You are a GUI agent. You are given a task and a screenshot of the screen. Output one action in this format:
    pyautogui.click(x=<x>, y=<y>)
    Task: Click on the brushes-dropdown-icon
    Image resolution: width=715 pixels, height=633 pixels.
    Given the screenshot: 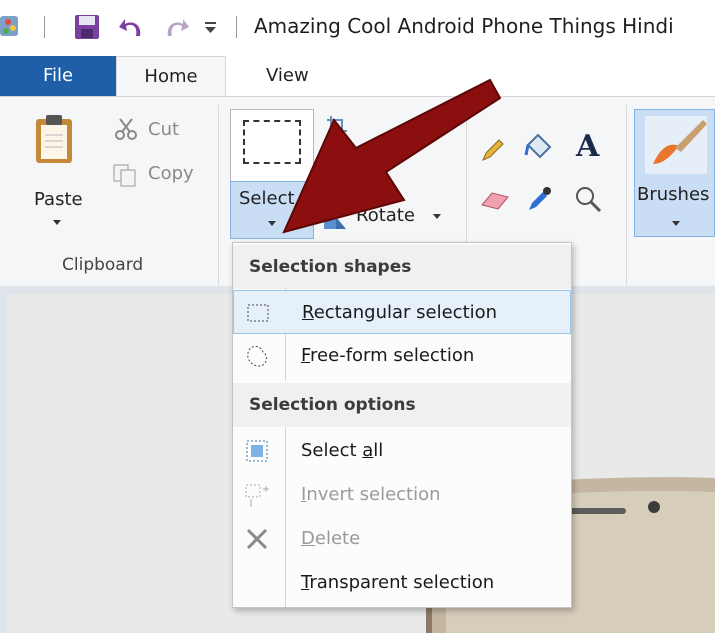 What is the action you would take?
    pyautogui.click(x=676, y=223)
    